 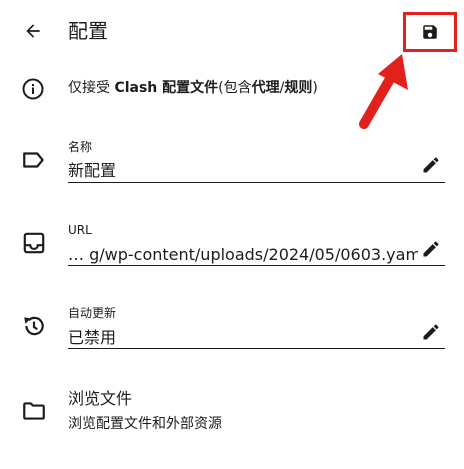 What do you see at coordinates (80, 147) in the screenshot?
I see `name-label: 名称` at bounding box center [80, 147].